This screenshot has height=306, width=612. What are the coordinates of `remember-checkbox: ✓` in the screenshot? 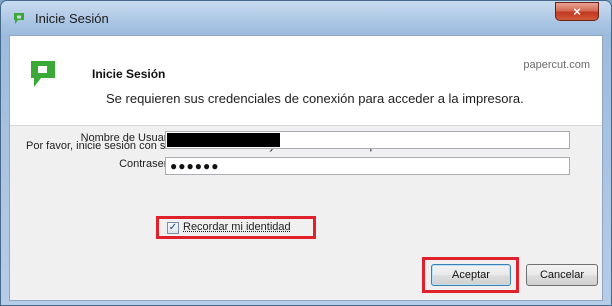 It's located at (173, 228).